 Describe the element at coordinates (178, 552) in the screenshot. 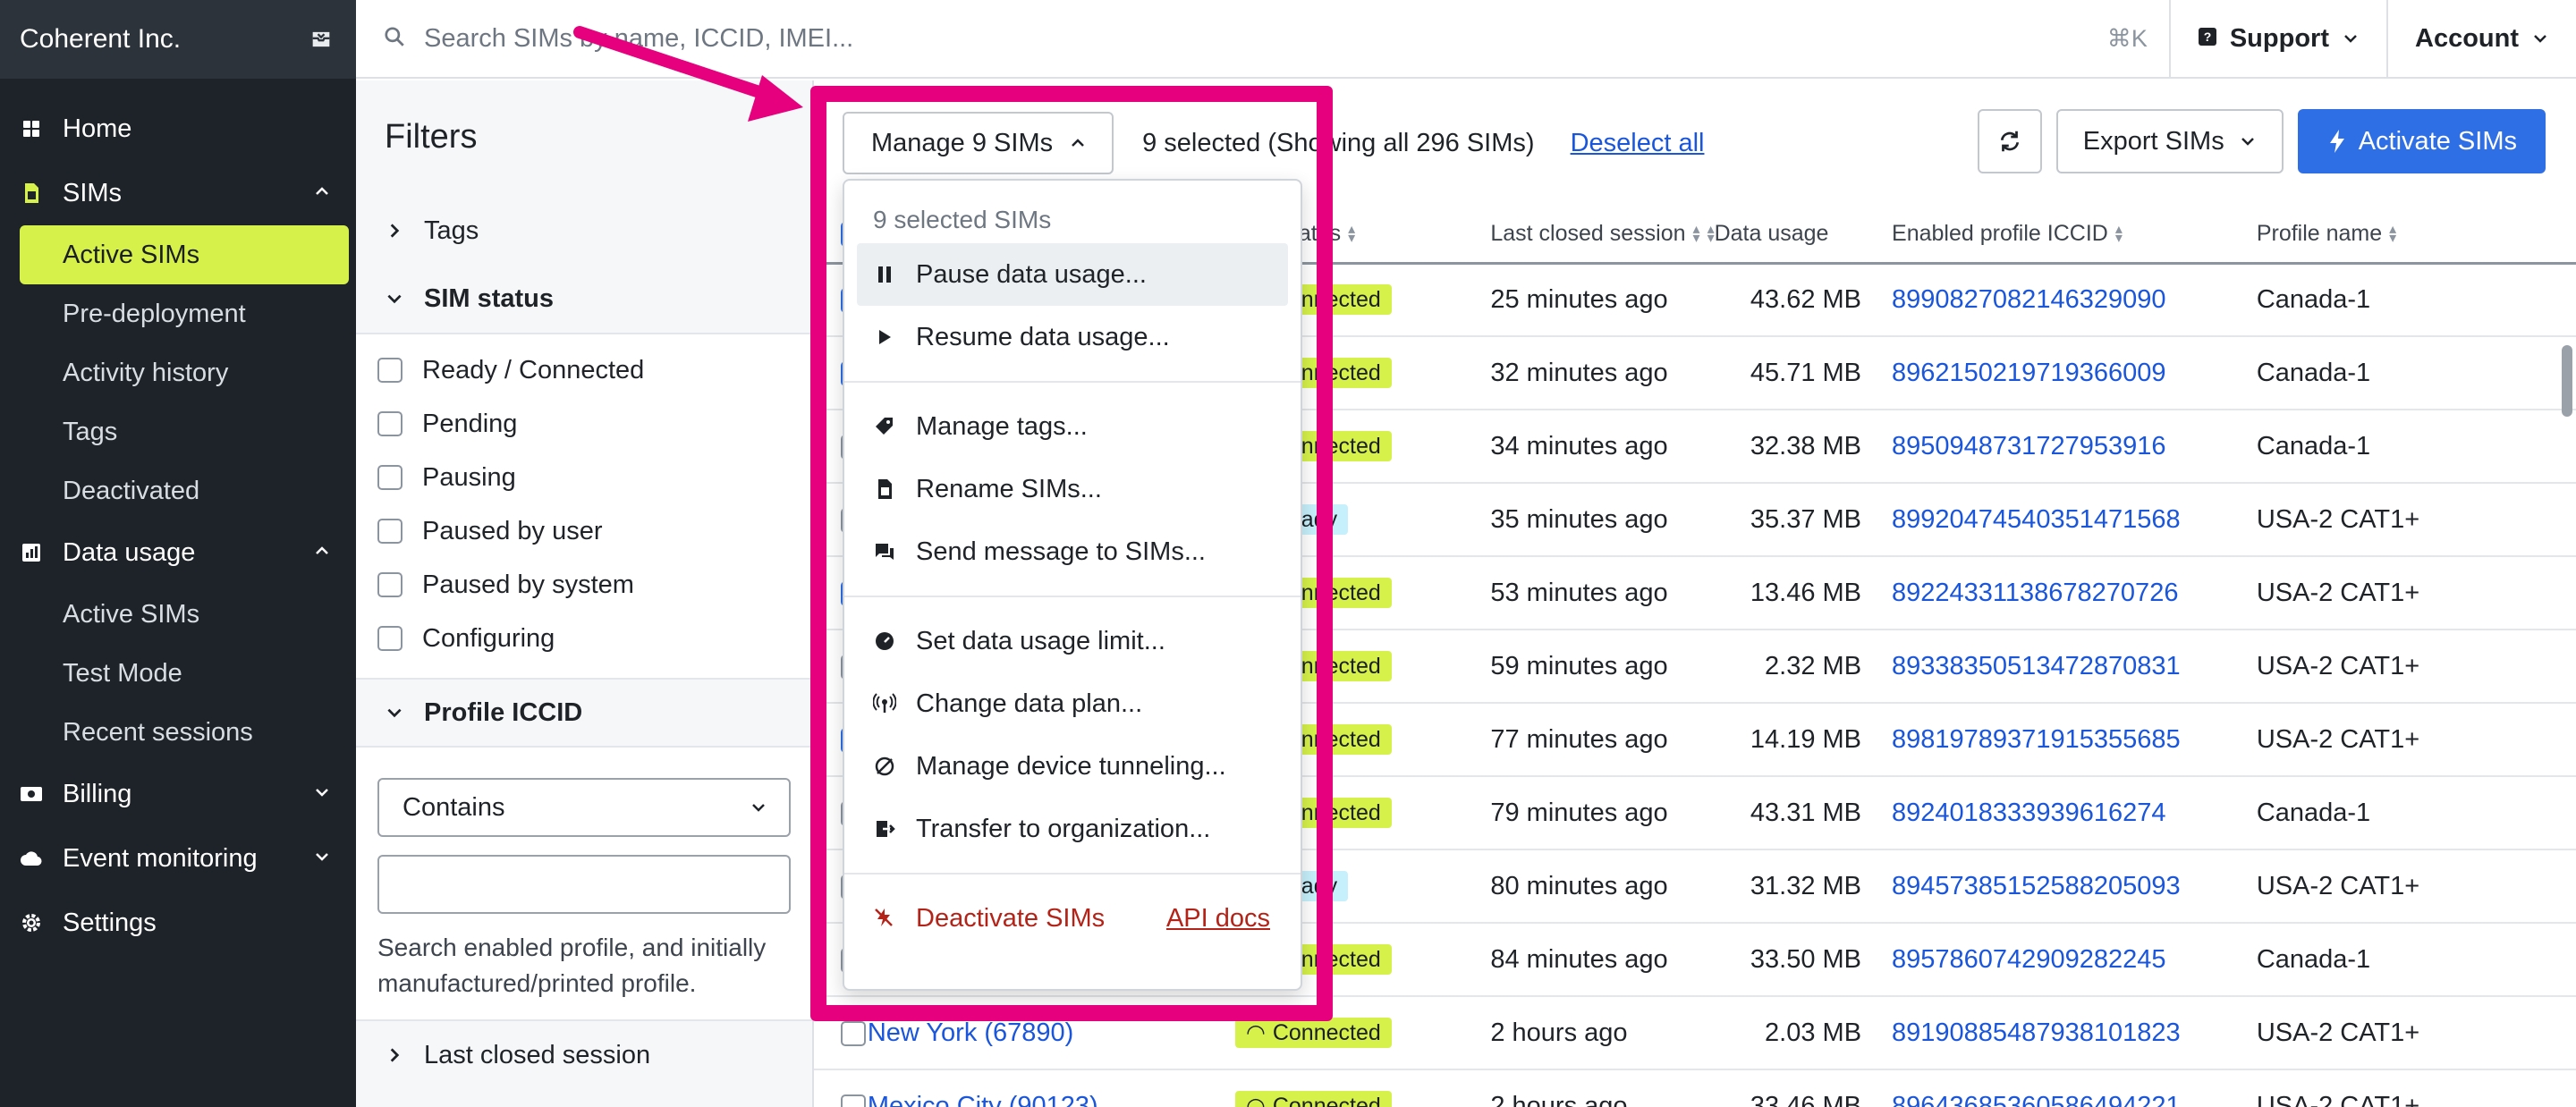

I see `sidebar-item-data-usage: Data usage` at that location.